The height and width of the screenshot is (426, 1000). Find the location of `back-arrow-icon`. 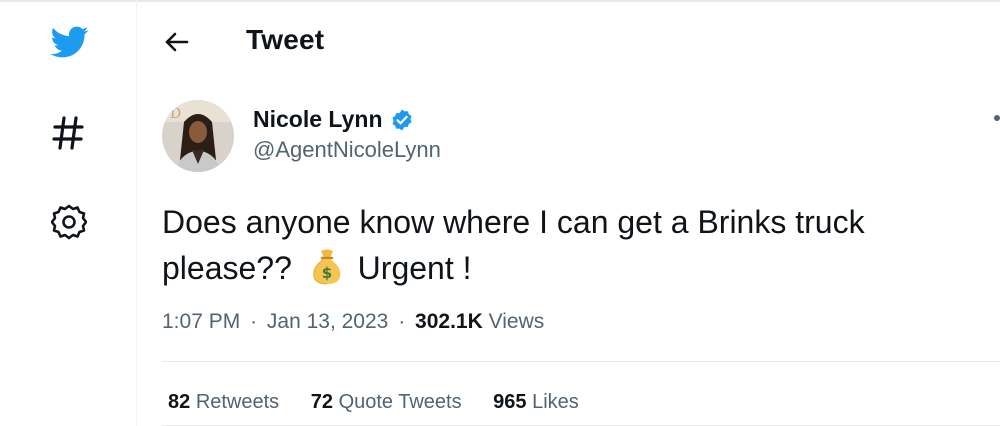

back-arrow-icon is located at coordinates (177, 42).